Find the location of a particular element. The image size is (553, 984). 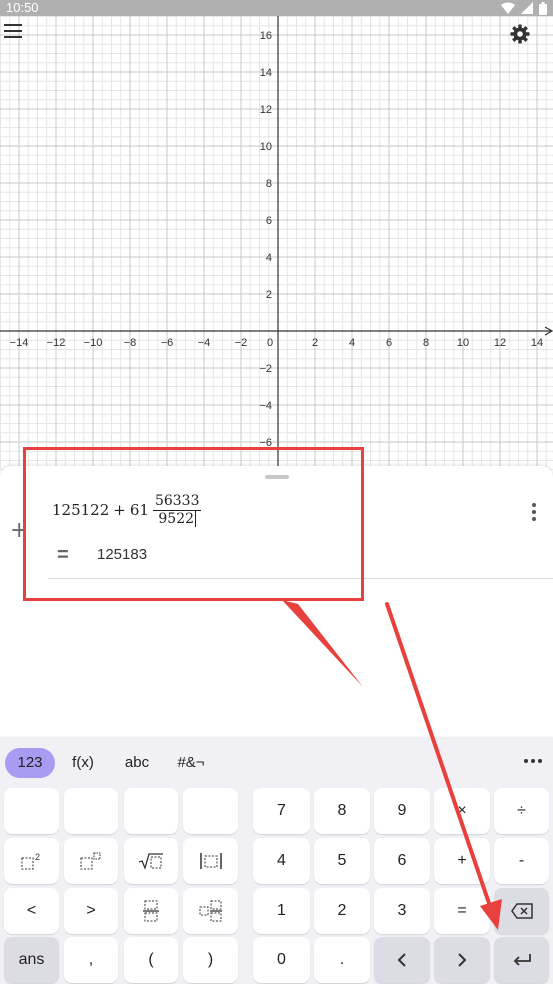

key-equals: = is located at coordinates (462, 911).